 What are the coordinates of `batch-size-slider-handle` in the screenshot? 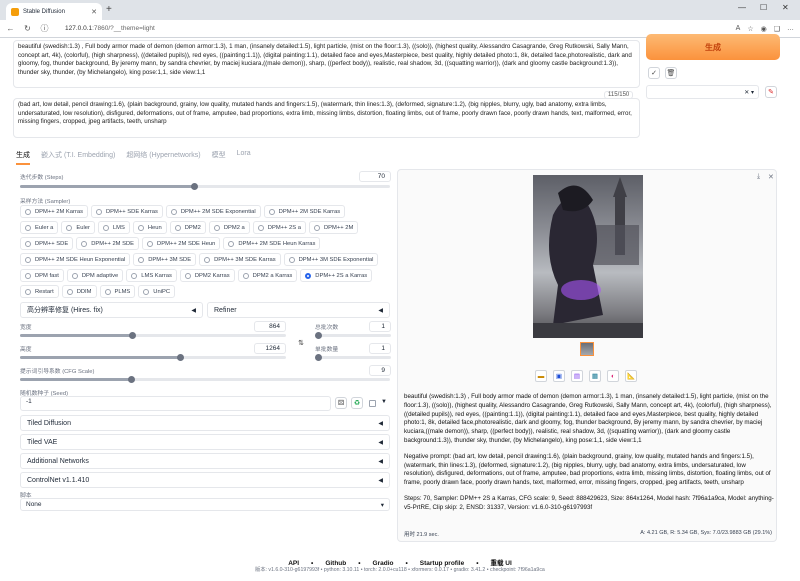 It's located at (318, 357).